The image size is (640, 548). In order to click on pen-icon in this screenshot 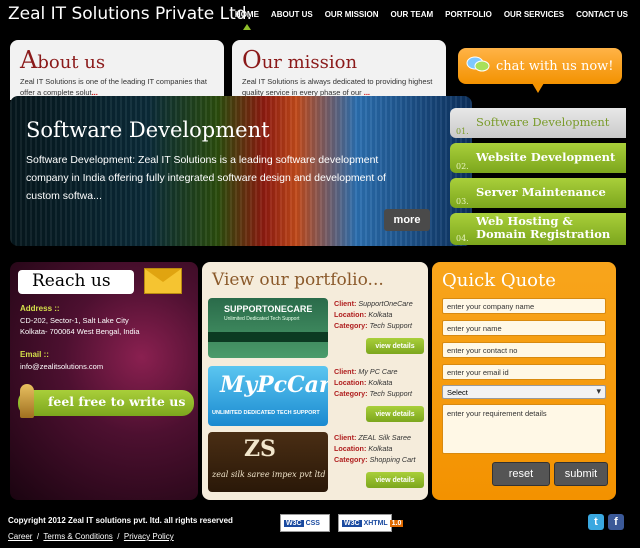, I will do `click(27, 401)`.